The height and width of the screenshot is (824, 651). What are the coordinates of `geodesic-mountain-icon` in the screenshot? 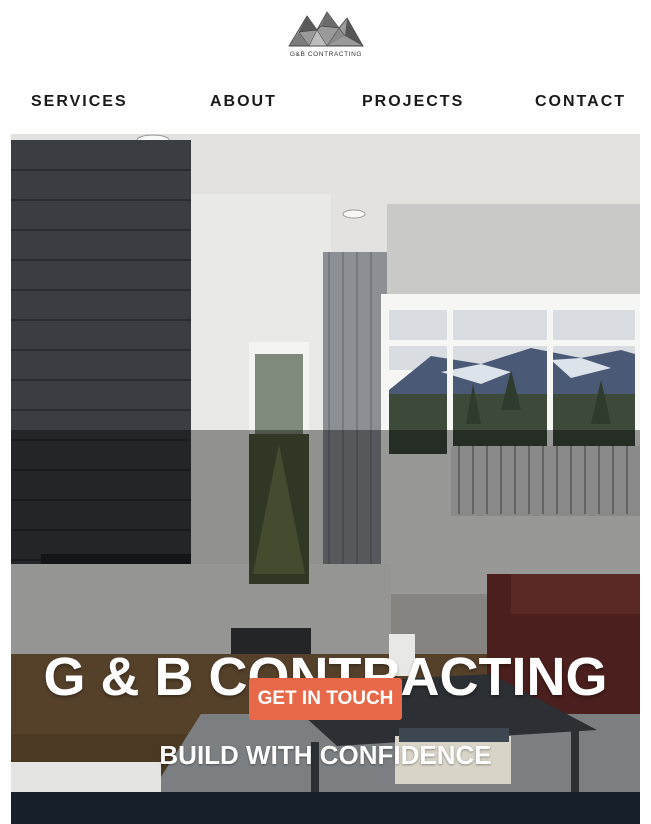 It's located at (326, 29).